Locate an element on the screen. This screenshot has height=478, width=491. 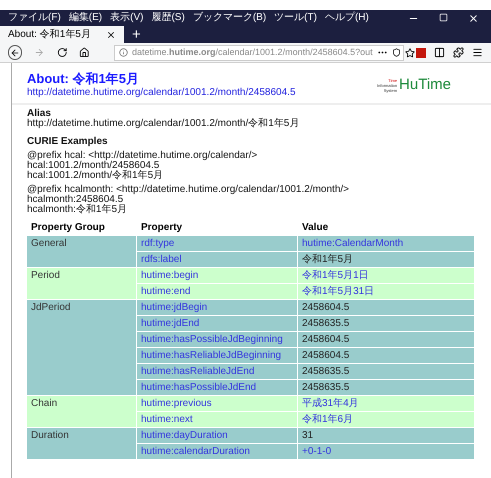
maximize-icon is located at coordinates (443, 17).